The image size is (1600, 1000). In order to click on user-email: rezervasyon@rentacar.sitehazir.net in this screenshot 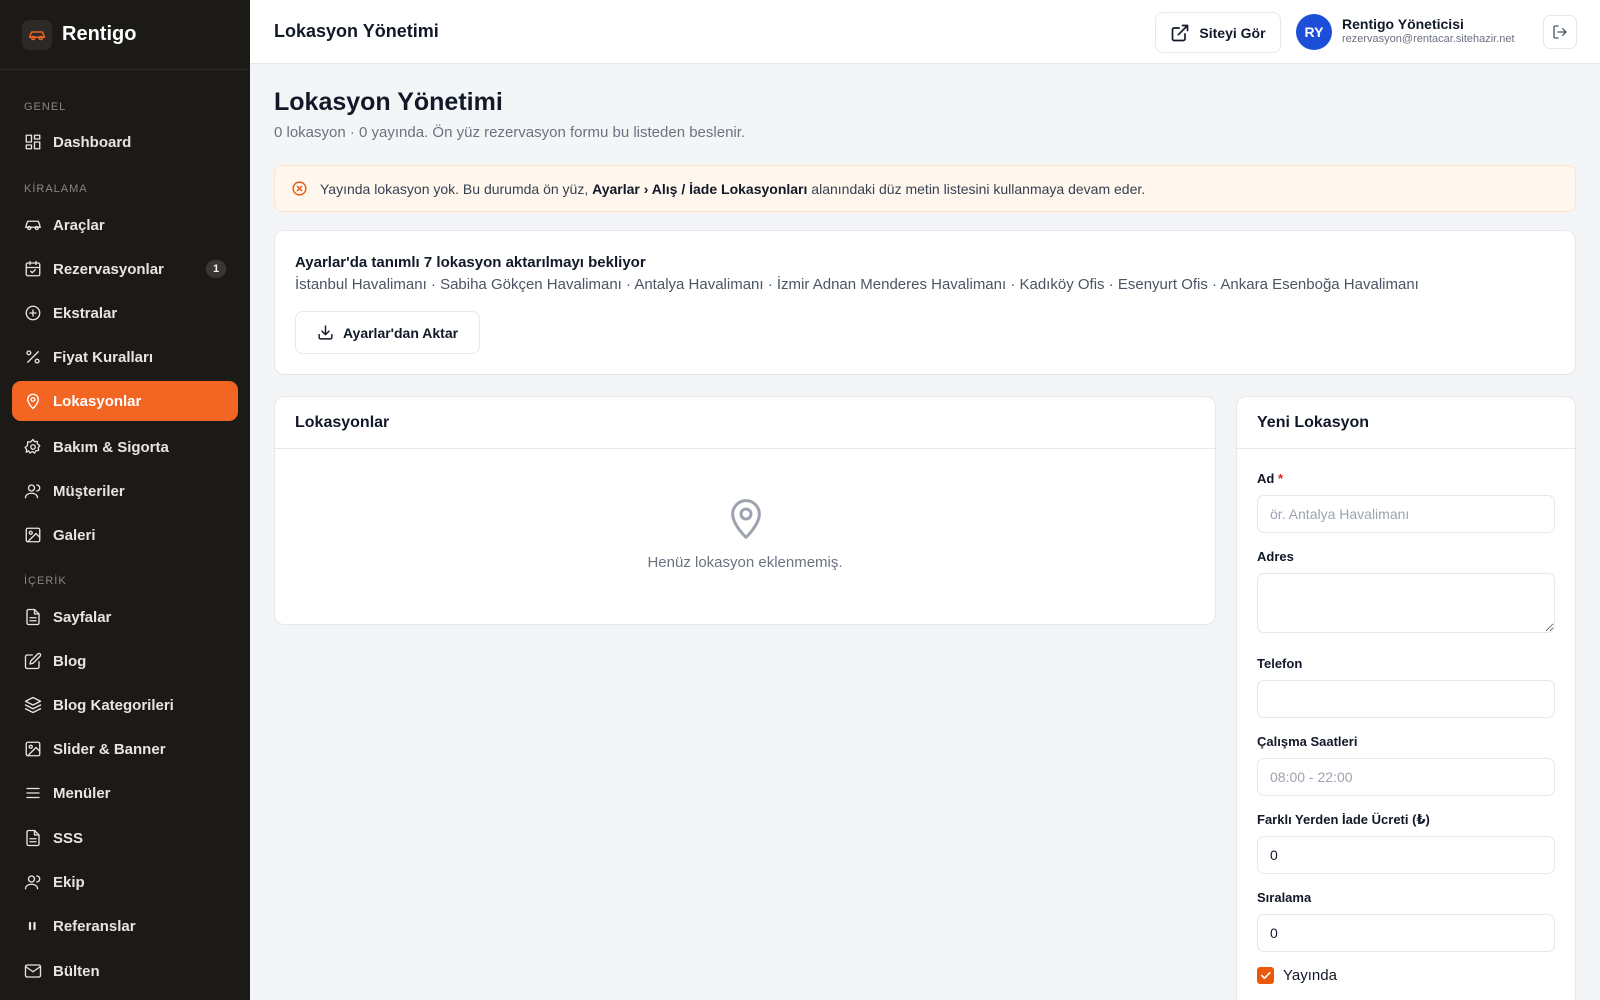, I will do `click(1428, 39)`.